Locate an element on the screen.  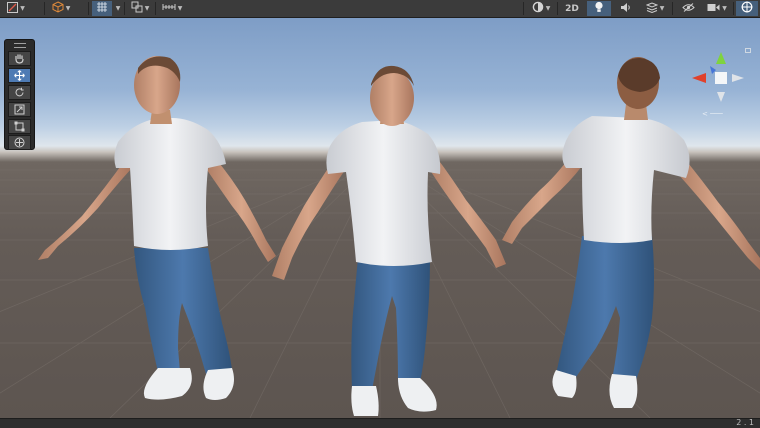
gizmo-draw-button: ▼ is located at coordinates (16, 8).